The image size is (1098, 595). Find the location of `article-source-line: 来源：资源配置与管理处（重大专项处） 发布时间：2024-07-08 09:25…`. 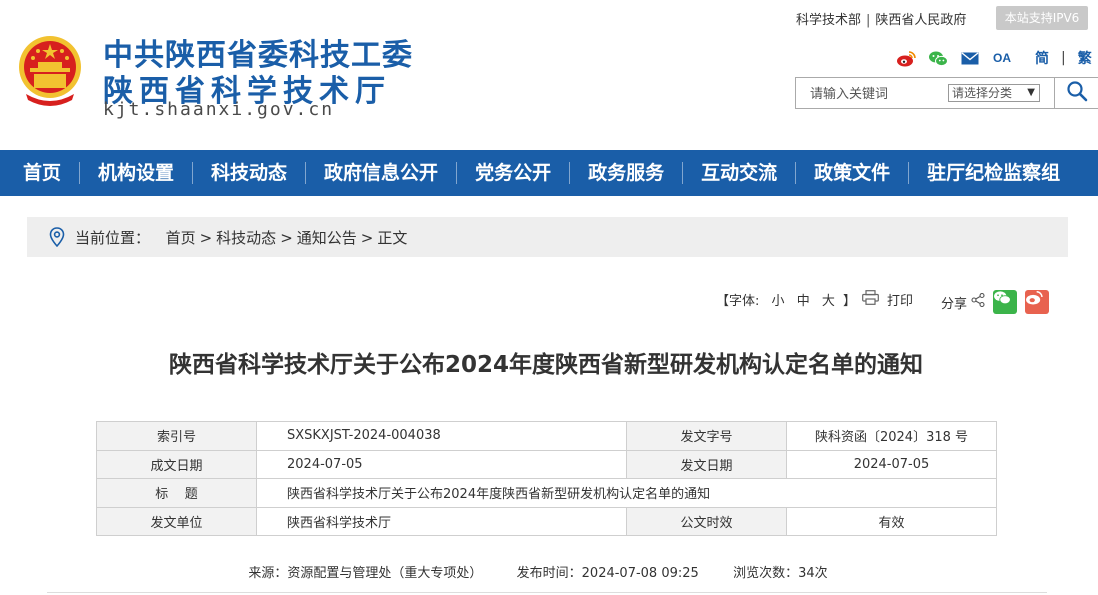

article-source-line: 来源：资源配置与管理处（重大专项处） 发布时间：2024-07-08 09:25… is located at coordinates (538, 571).